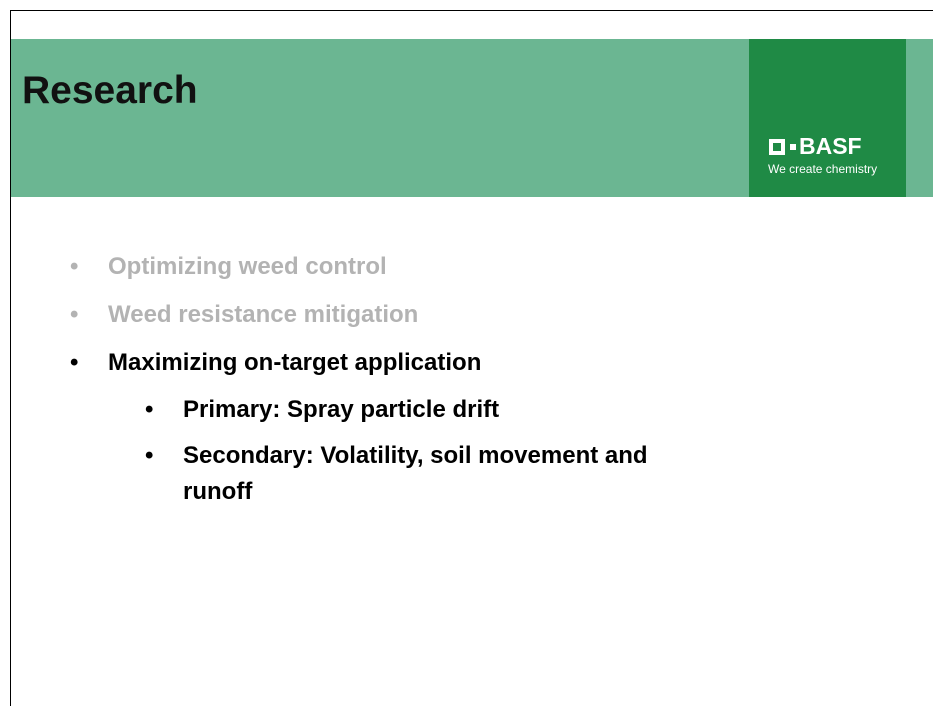  Describe the element at coordinates (777, 146) in the screenshot. I see `logo-square-icon` at that location.